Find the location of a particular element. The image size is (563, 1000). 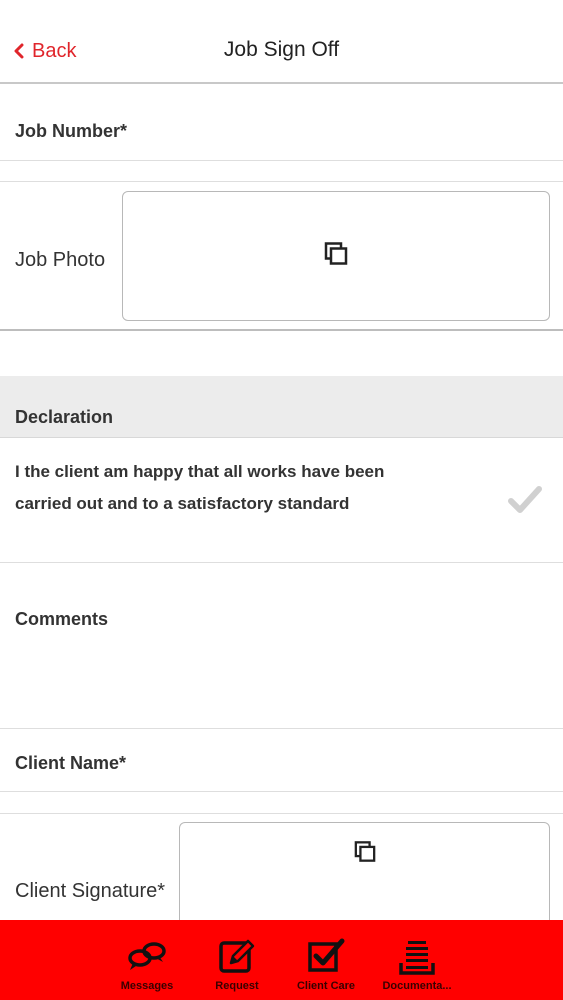

declaration-section-header: Declaration is located at coordinates (281, 407).